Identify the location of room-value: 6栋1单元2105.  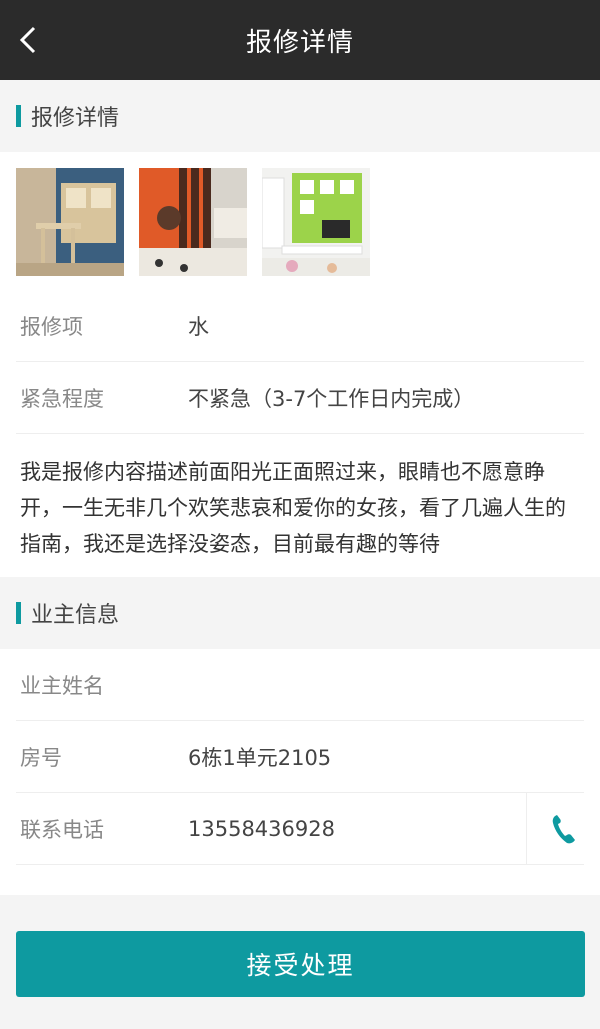
(260, 757).